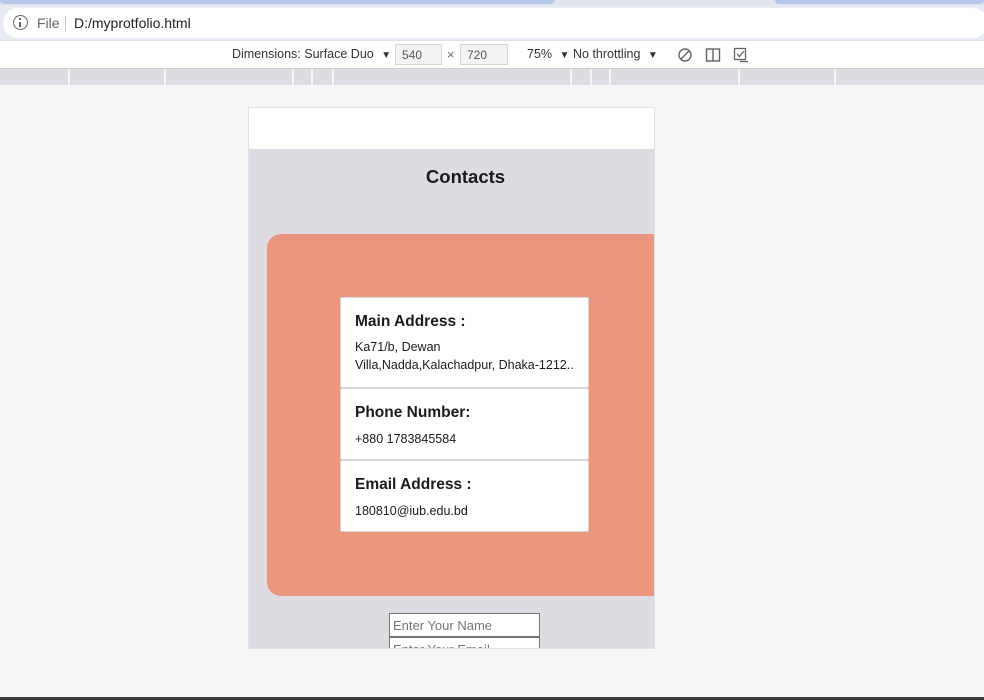 This screenshot has height=700, width=984. Describe the element at coordinates (413, 484) in the screenshot. I see `email-title: Email Address :` at that location.